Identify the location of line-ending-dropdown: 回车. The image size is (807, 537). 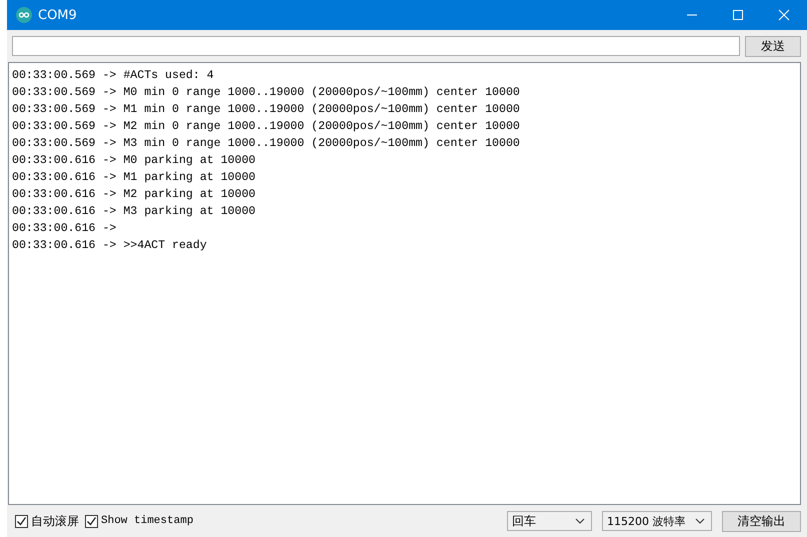
(549, 521).